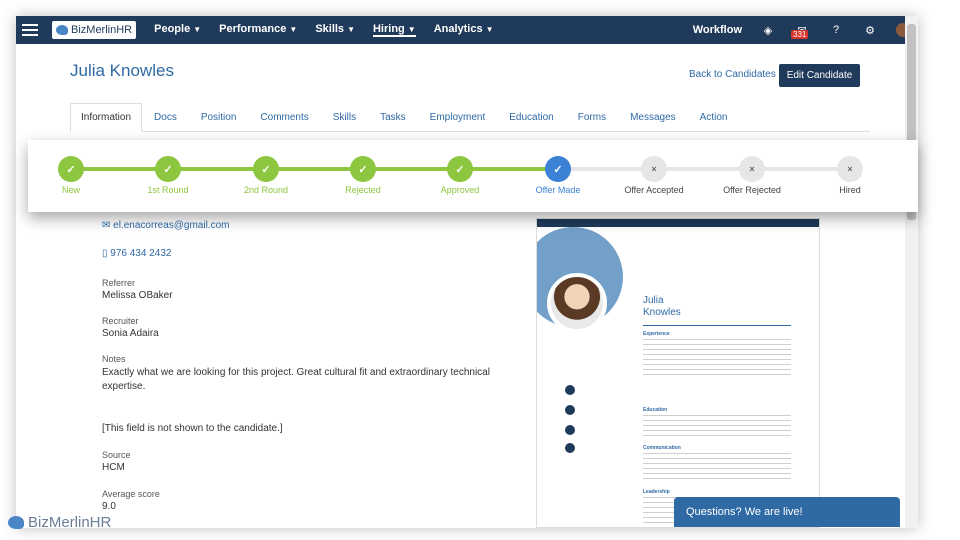 Image resolution: width=960 pixels, height=540 pixels. What do you see at coordinates (71, 169) in the screenshot?
I see `stage-new-node: ✓` at bounding box center [71, 169].